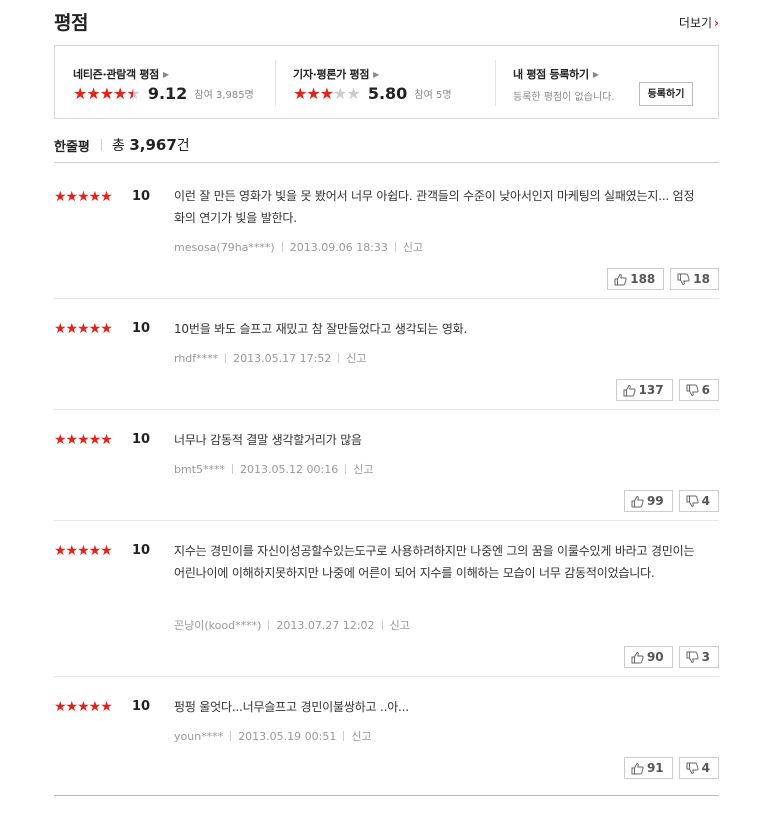  What do you see at coordinates (224, 95) in the screenshot?
I see `netizen-participants: 참여 3,985명` at bounding box center [224, 95].